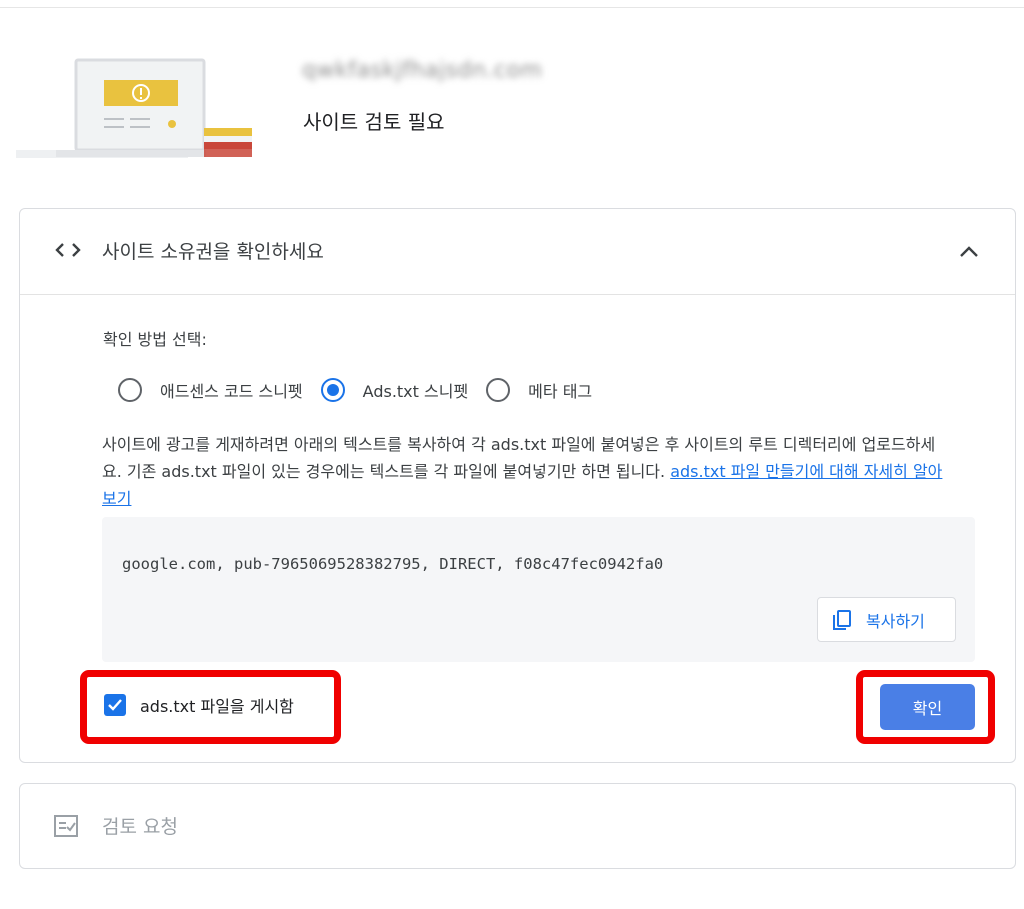 The height and width of the screenshot is (909, 1024). Describe the element at coordinates (134, 108) in the screenshot. I see `site-review-illustration` at that location.